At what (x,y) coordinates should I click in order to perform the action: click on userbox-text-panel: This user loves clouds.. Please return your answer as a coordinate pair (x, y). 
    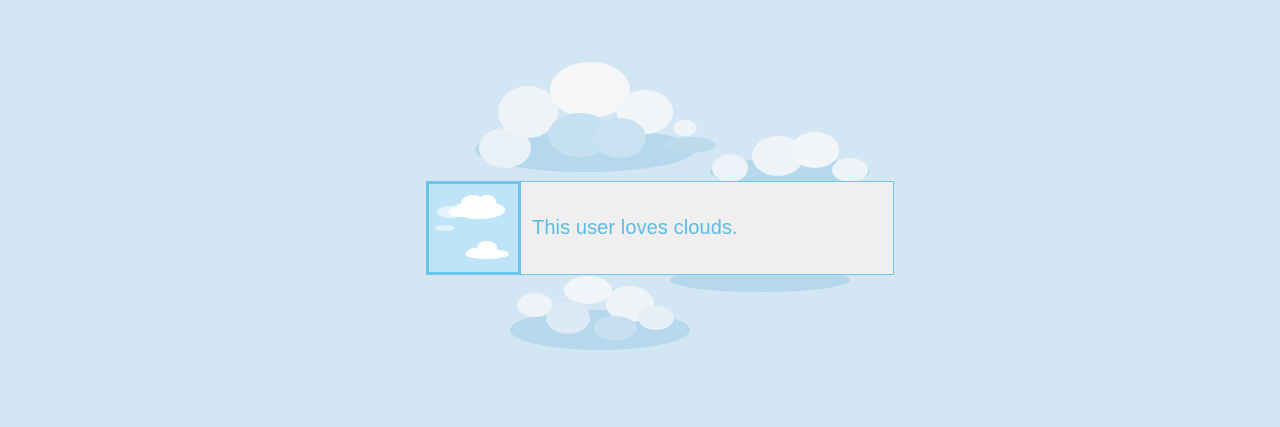
    Looking at the image, I should click on (707, 228).